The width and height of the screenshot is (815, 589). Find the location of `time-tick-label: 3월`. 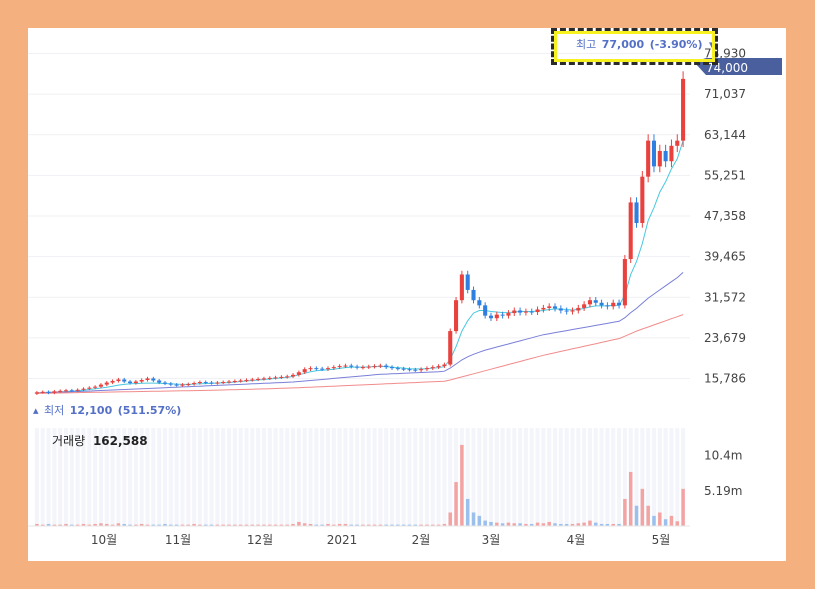

time-tick-label: 3월 is located at coordinates (491, 540).